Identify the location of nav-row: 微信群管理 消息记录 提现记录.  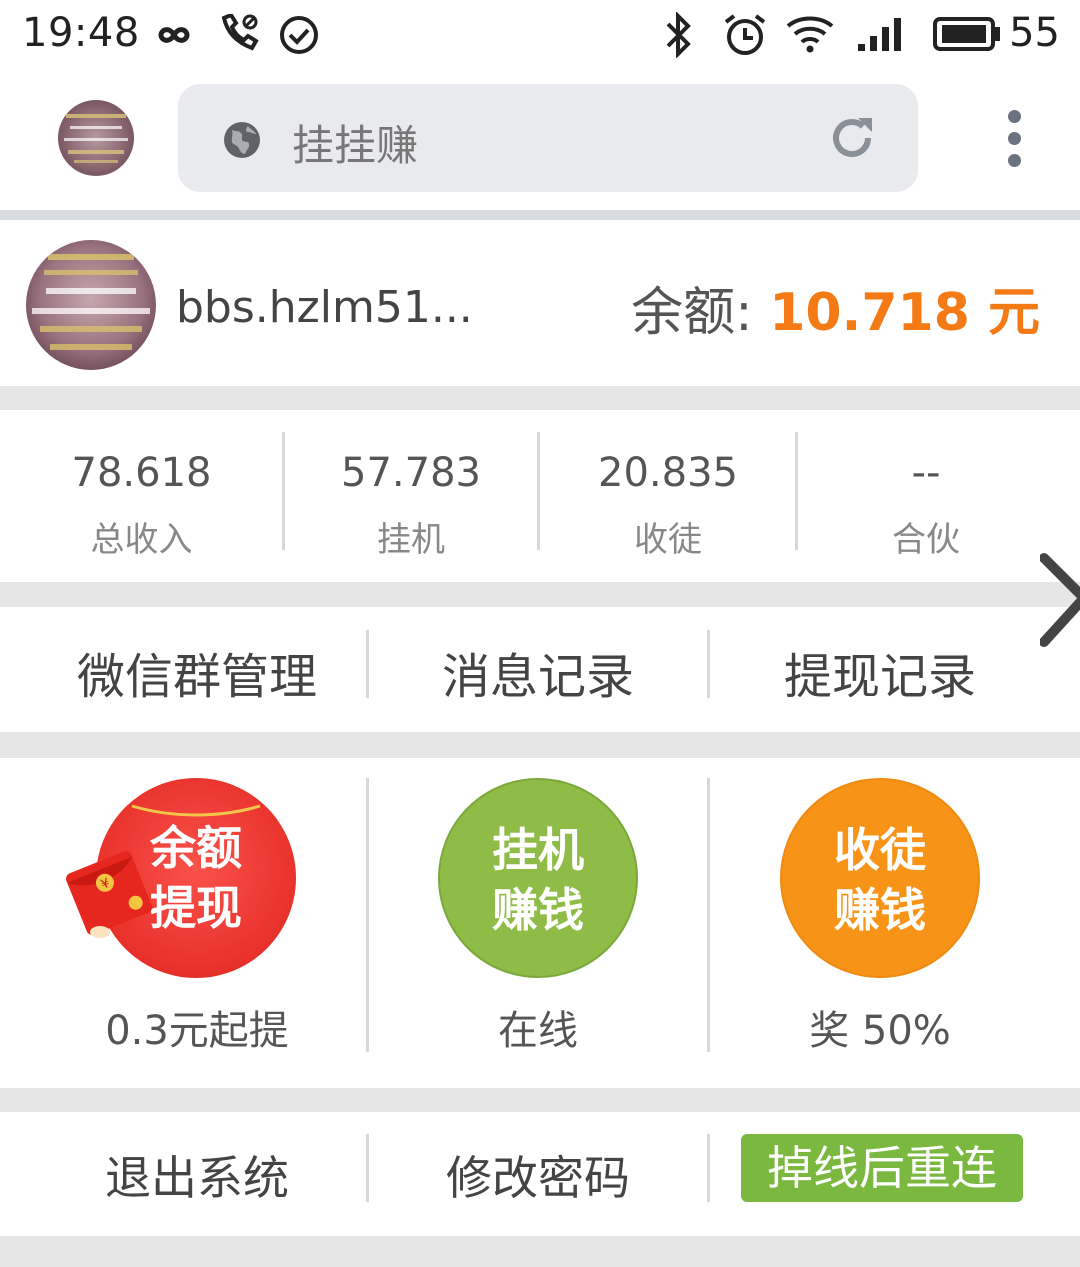
(540, 669).